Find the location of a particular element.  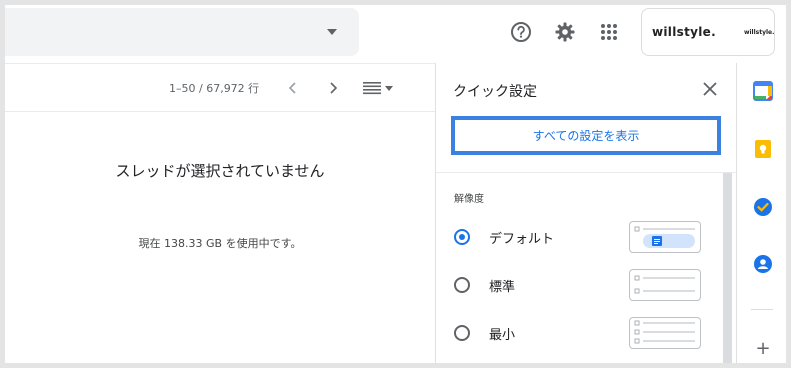

scrollbar is located at coordinates (727, 268).